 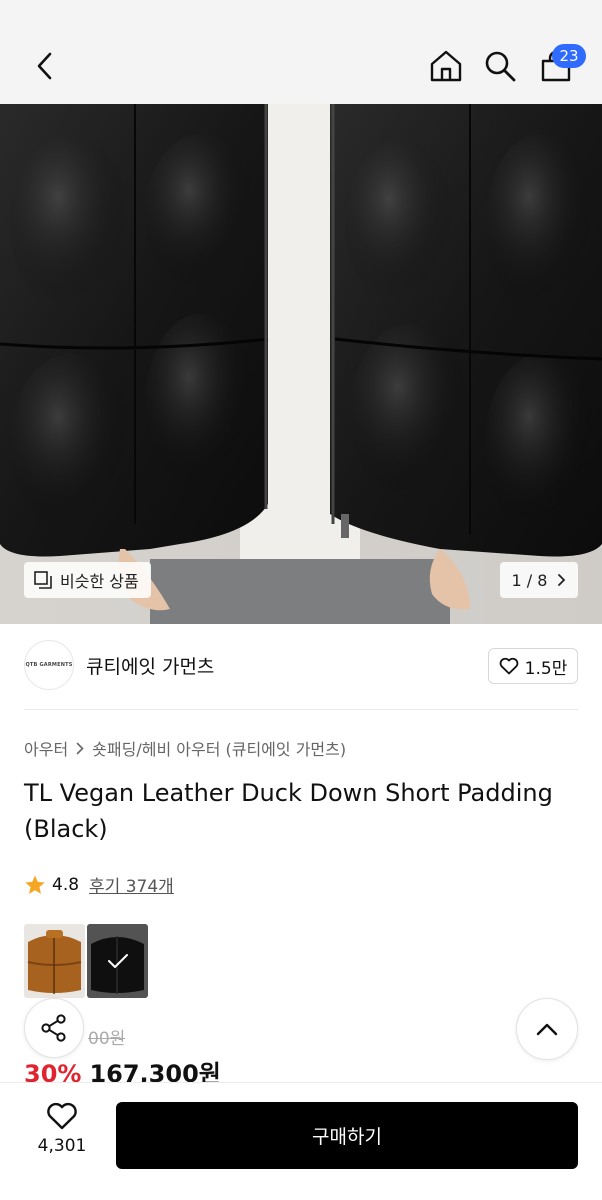 What do you see at coordinates (529, 580) in the screenshot?
I see `pager-text: 1 / 8` at bounding box center [529, 580].